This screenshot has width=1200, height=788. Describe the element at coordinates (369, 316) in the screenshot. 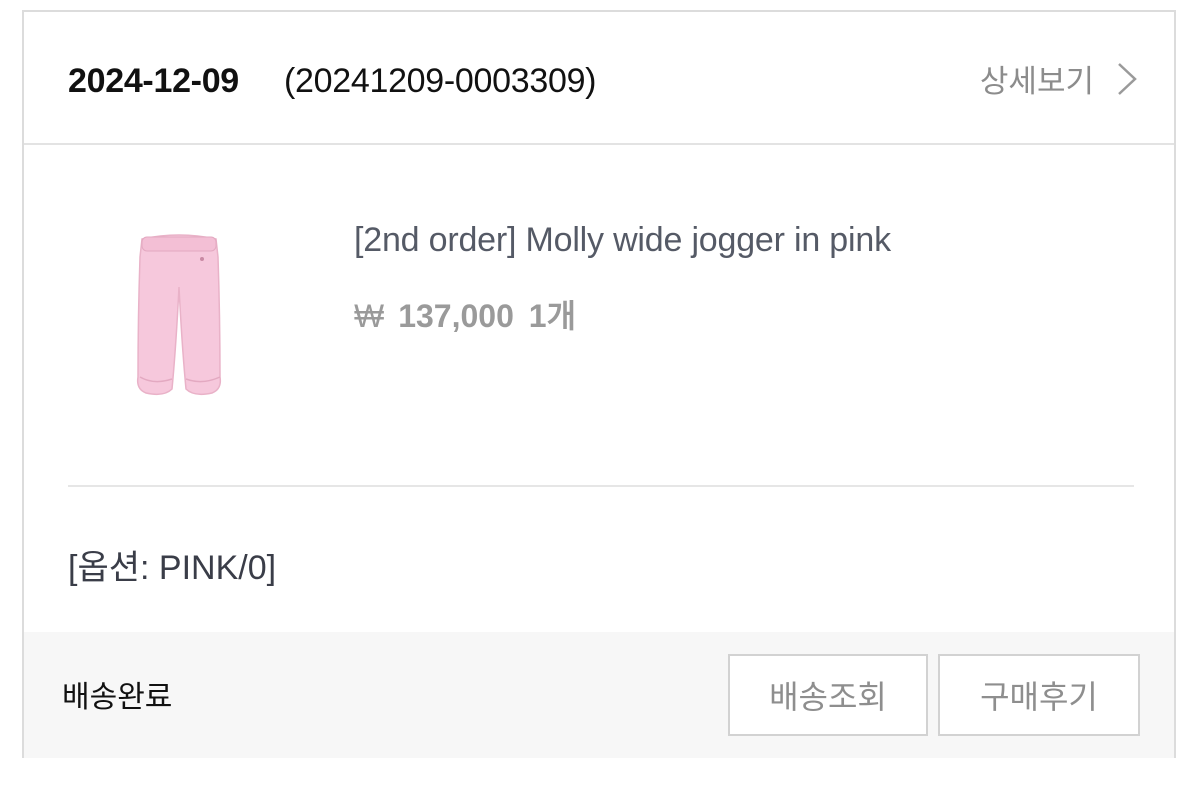

I see `currency-symbol: ₩` at that location.